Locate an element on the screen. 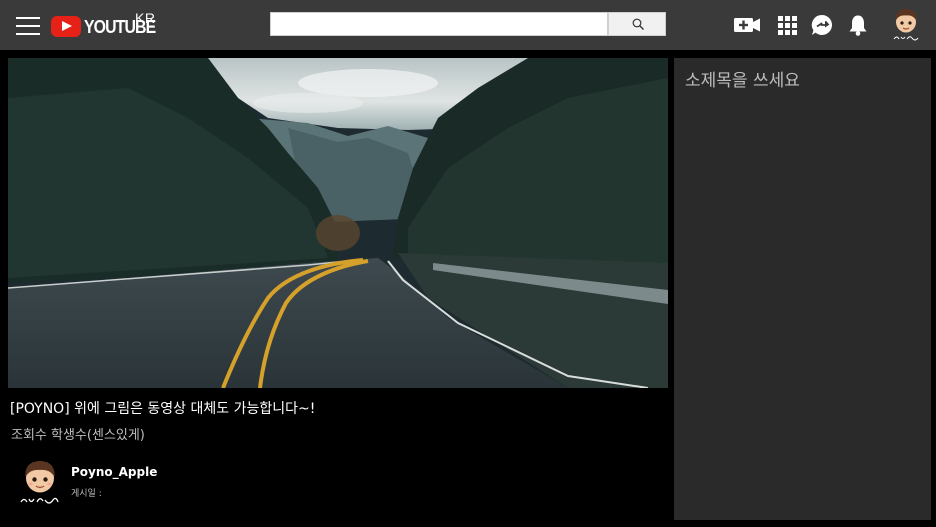 The width and height of the screenshot is (936, 527). apps-grid-icon is located at coordinates (789, 25).